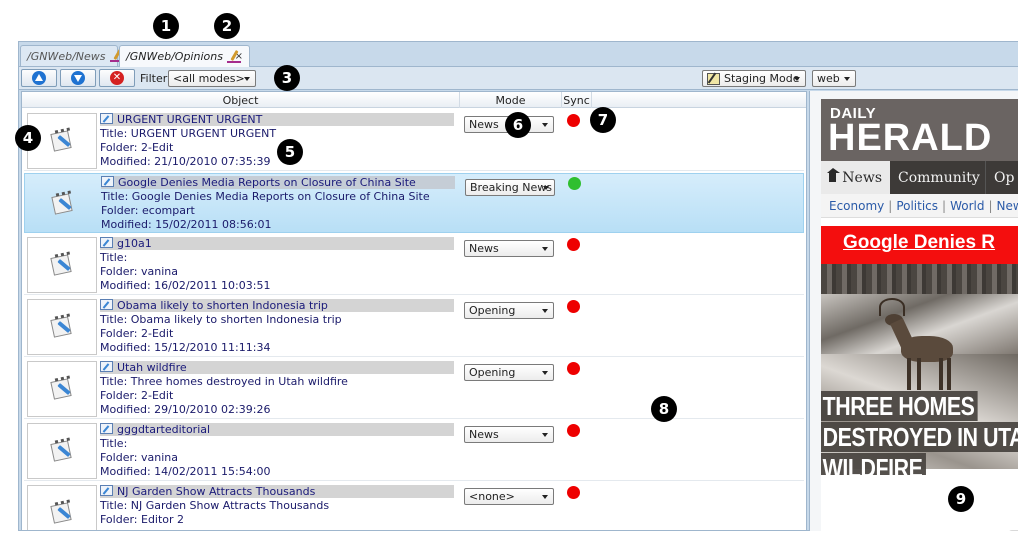 The image size is (1018, 548). I want to click on nav-community: Community, so click(937, 177).